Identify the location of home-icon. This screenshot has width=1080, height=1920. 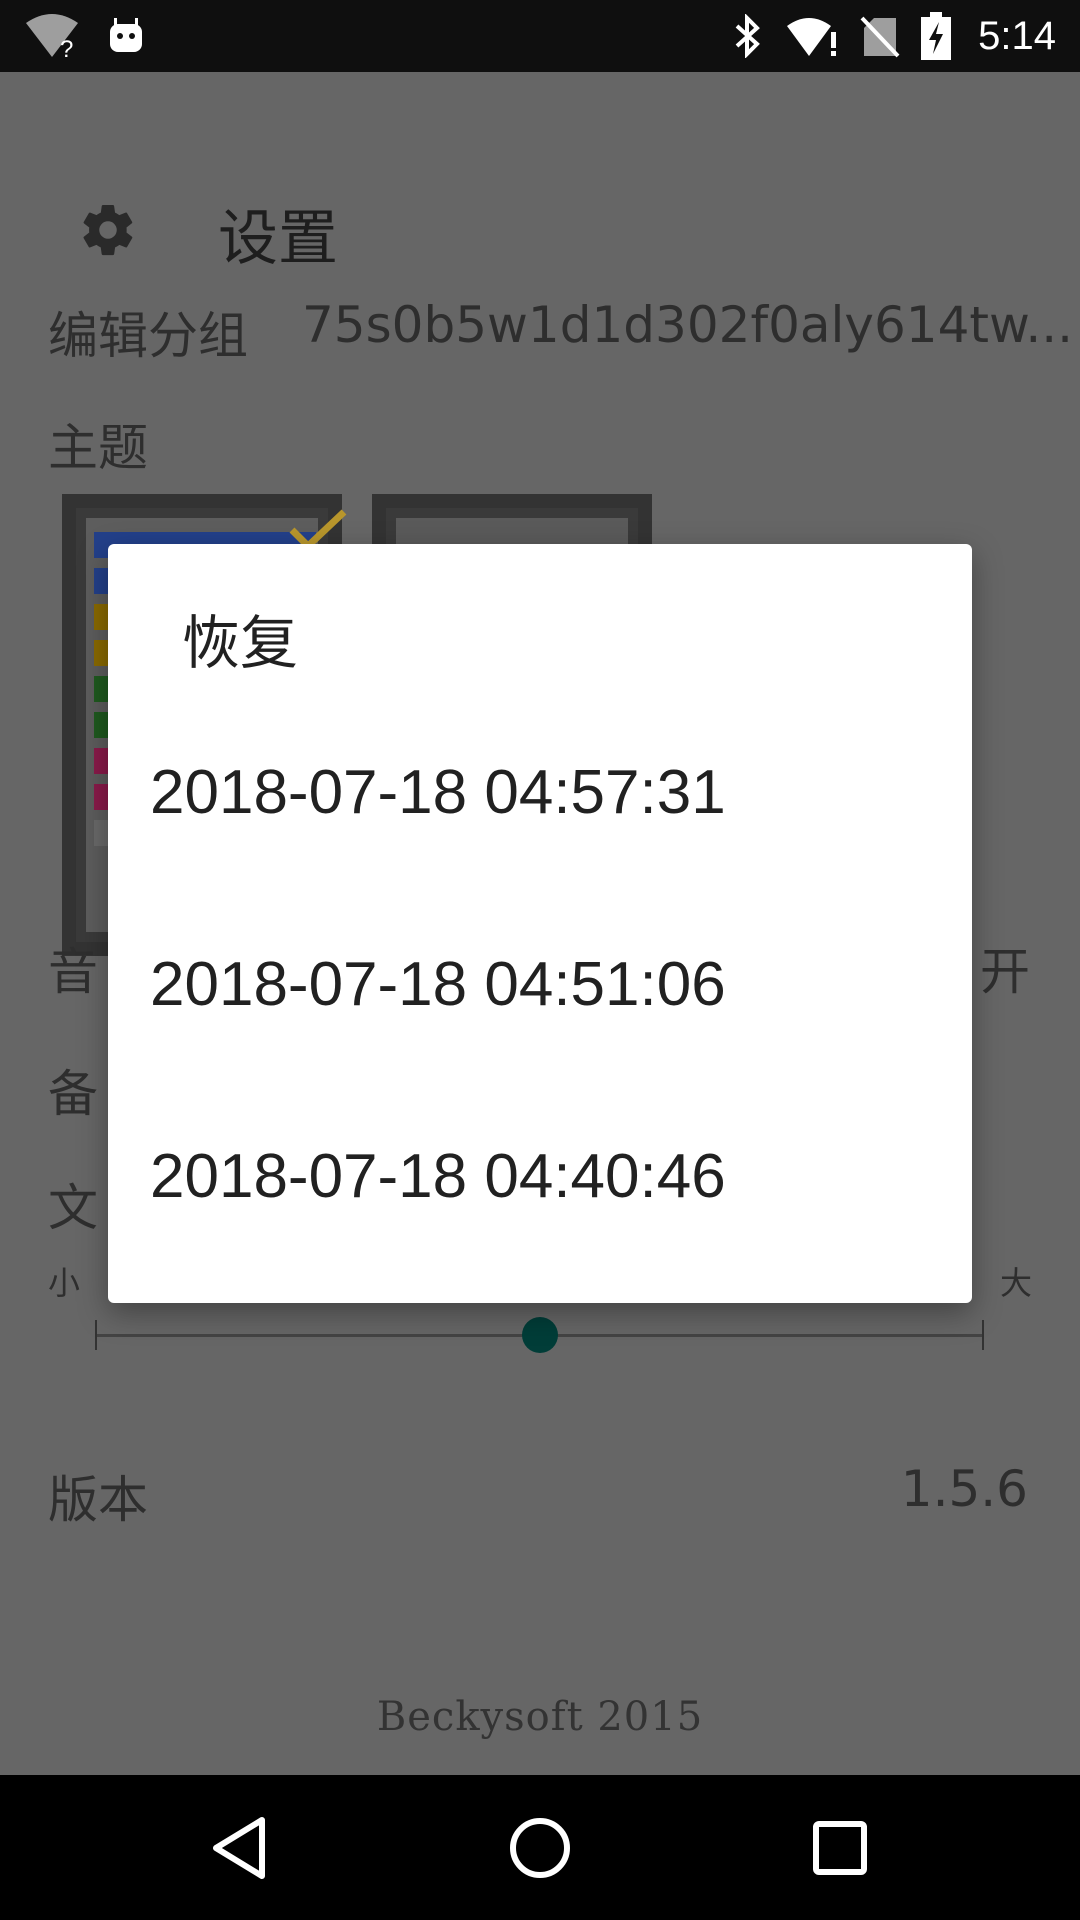
(540, 1847).